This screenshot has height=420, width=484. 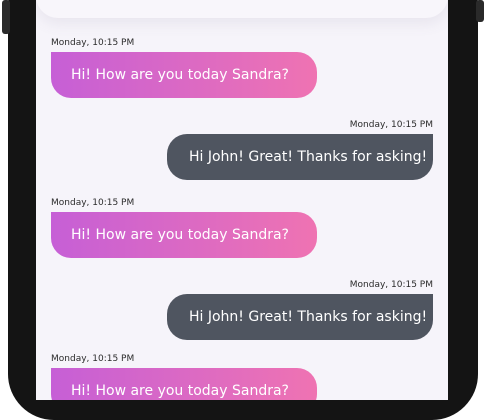 What do you see at coordinates (480, 11) in the screenshot?
I see `phone-power-button` at bounding box center [480, 11].